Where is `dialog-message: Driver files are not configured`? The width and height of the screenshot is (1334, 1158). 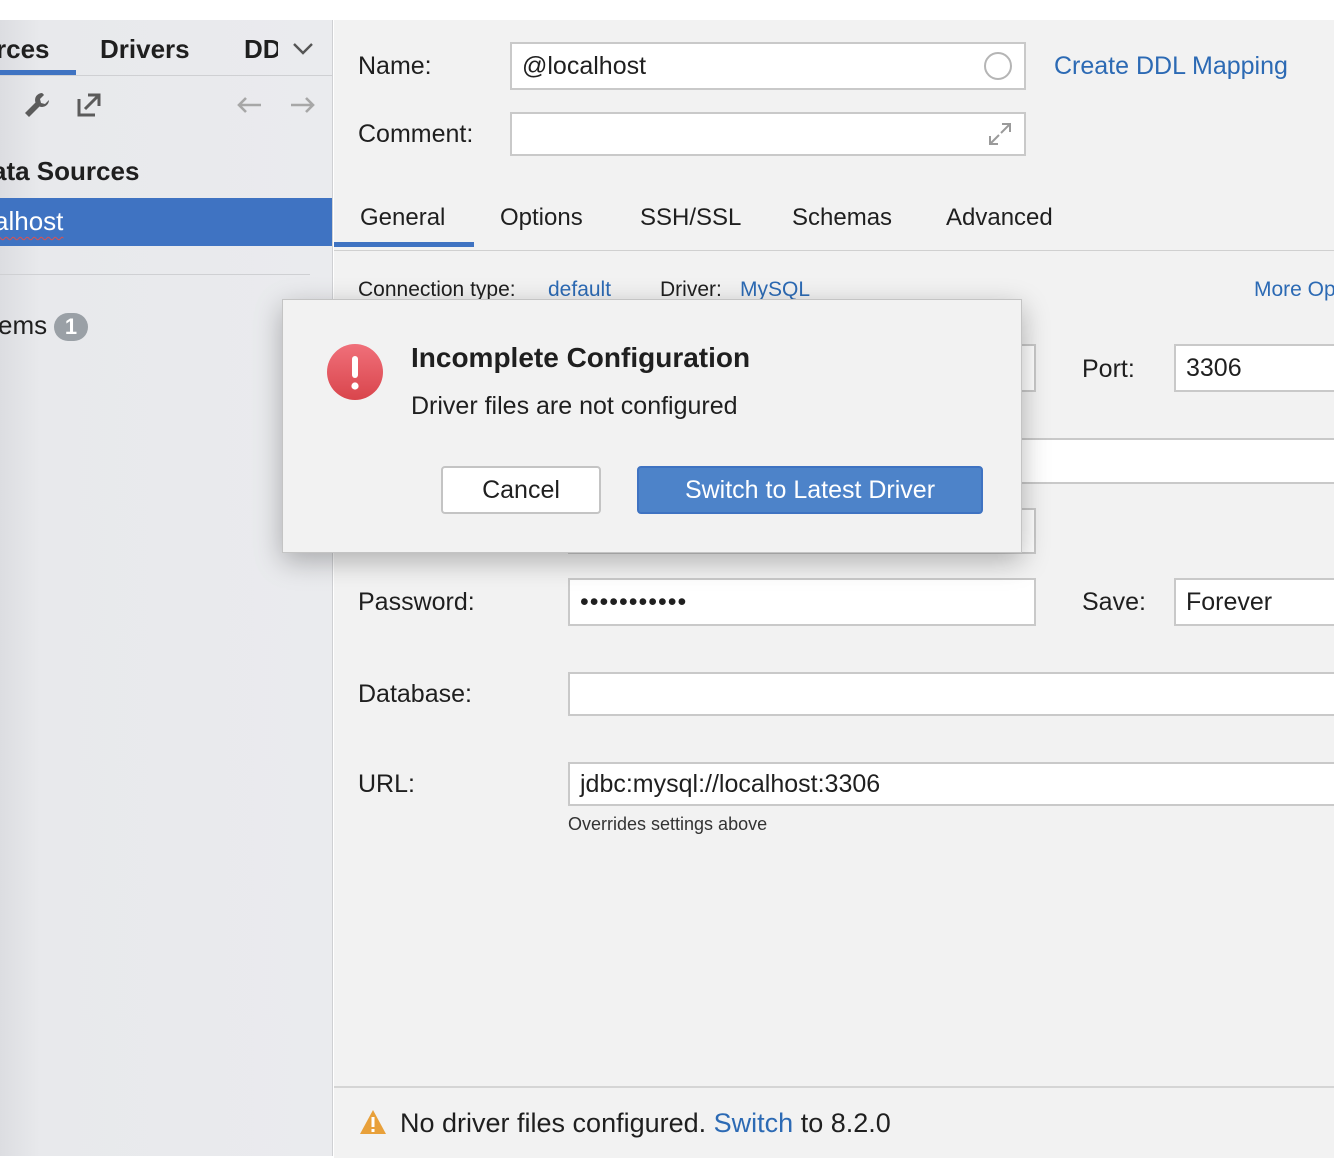
dialog-message: Driver files are not configured is located at coordinates (574, 406).